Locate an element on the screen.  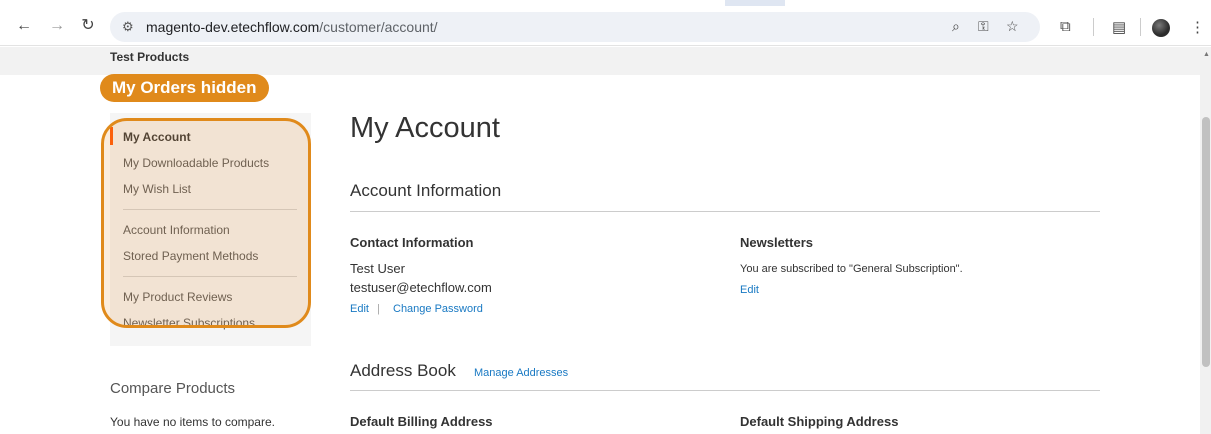
annotation-highlight is located at coordinates (206, 223).